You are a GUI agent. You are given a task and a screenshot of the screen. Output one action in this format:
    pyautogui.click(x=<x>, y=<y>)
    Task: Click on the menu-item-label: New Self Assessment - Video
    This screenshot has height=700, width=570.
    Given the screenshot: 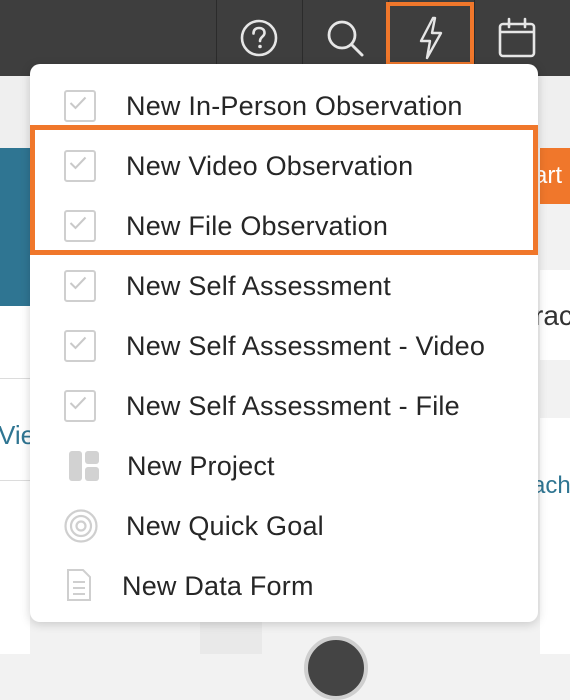 What is the action you would take?
    pyautogui.click(x=306, y=346)
    